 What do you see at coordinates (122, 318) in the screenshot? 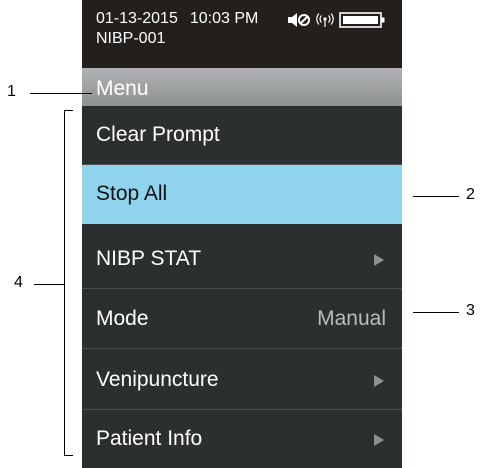
I see `menu-item-label: Mode` at bounding box center [122, 318].